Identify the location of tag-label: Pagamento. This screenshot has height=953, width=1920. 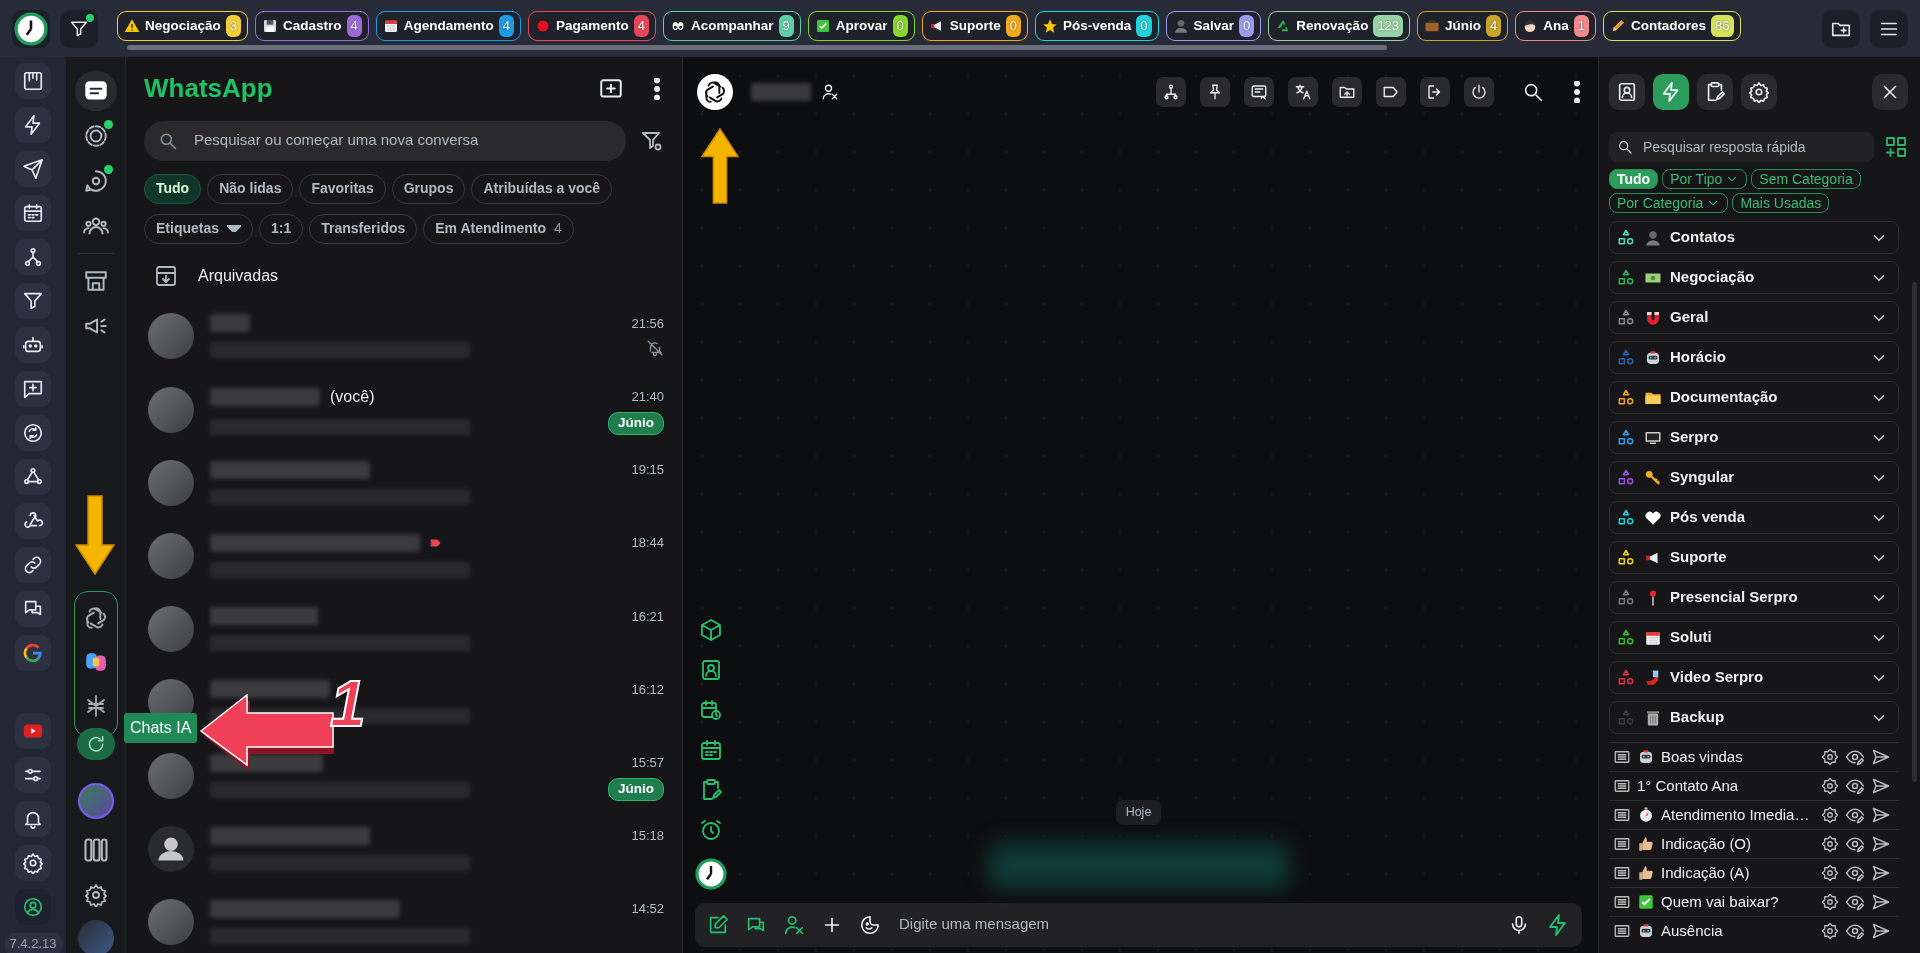
(592, 25).